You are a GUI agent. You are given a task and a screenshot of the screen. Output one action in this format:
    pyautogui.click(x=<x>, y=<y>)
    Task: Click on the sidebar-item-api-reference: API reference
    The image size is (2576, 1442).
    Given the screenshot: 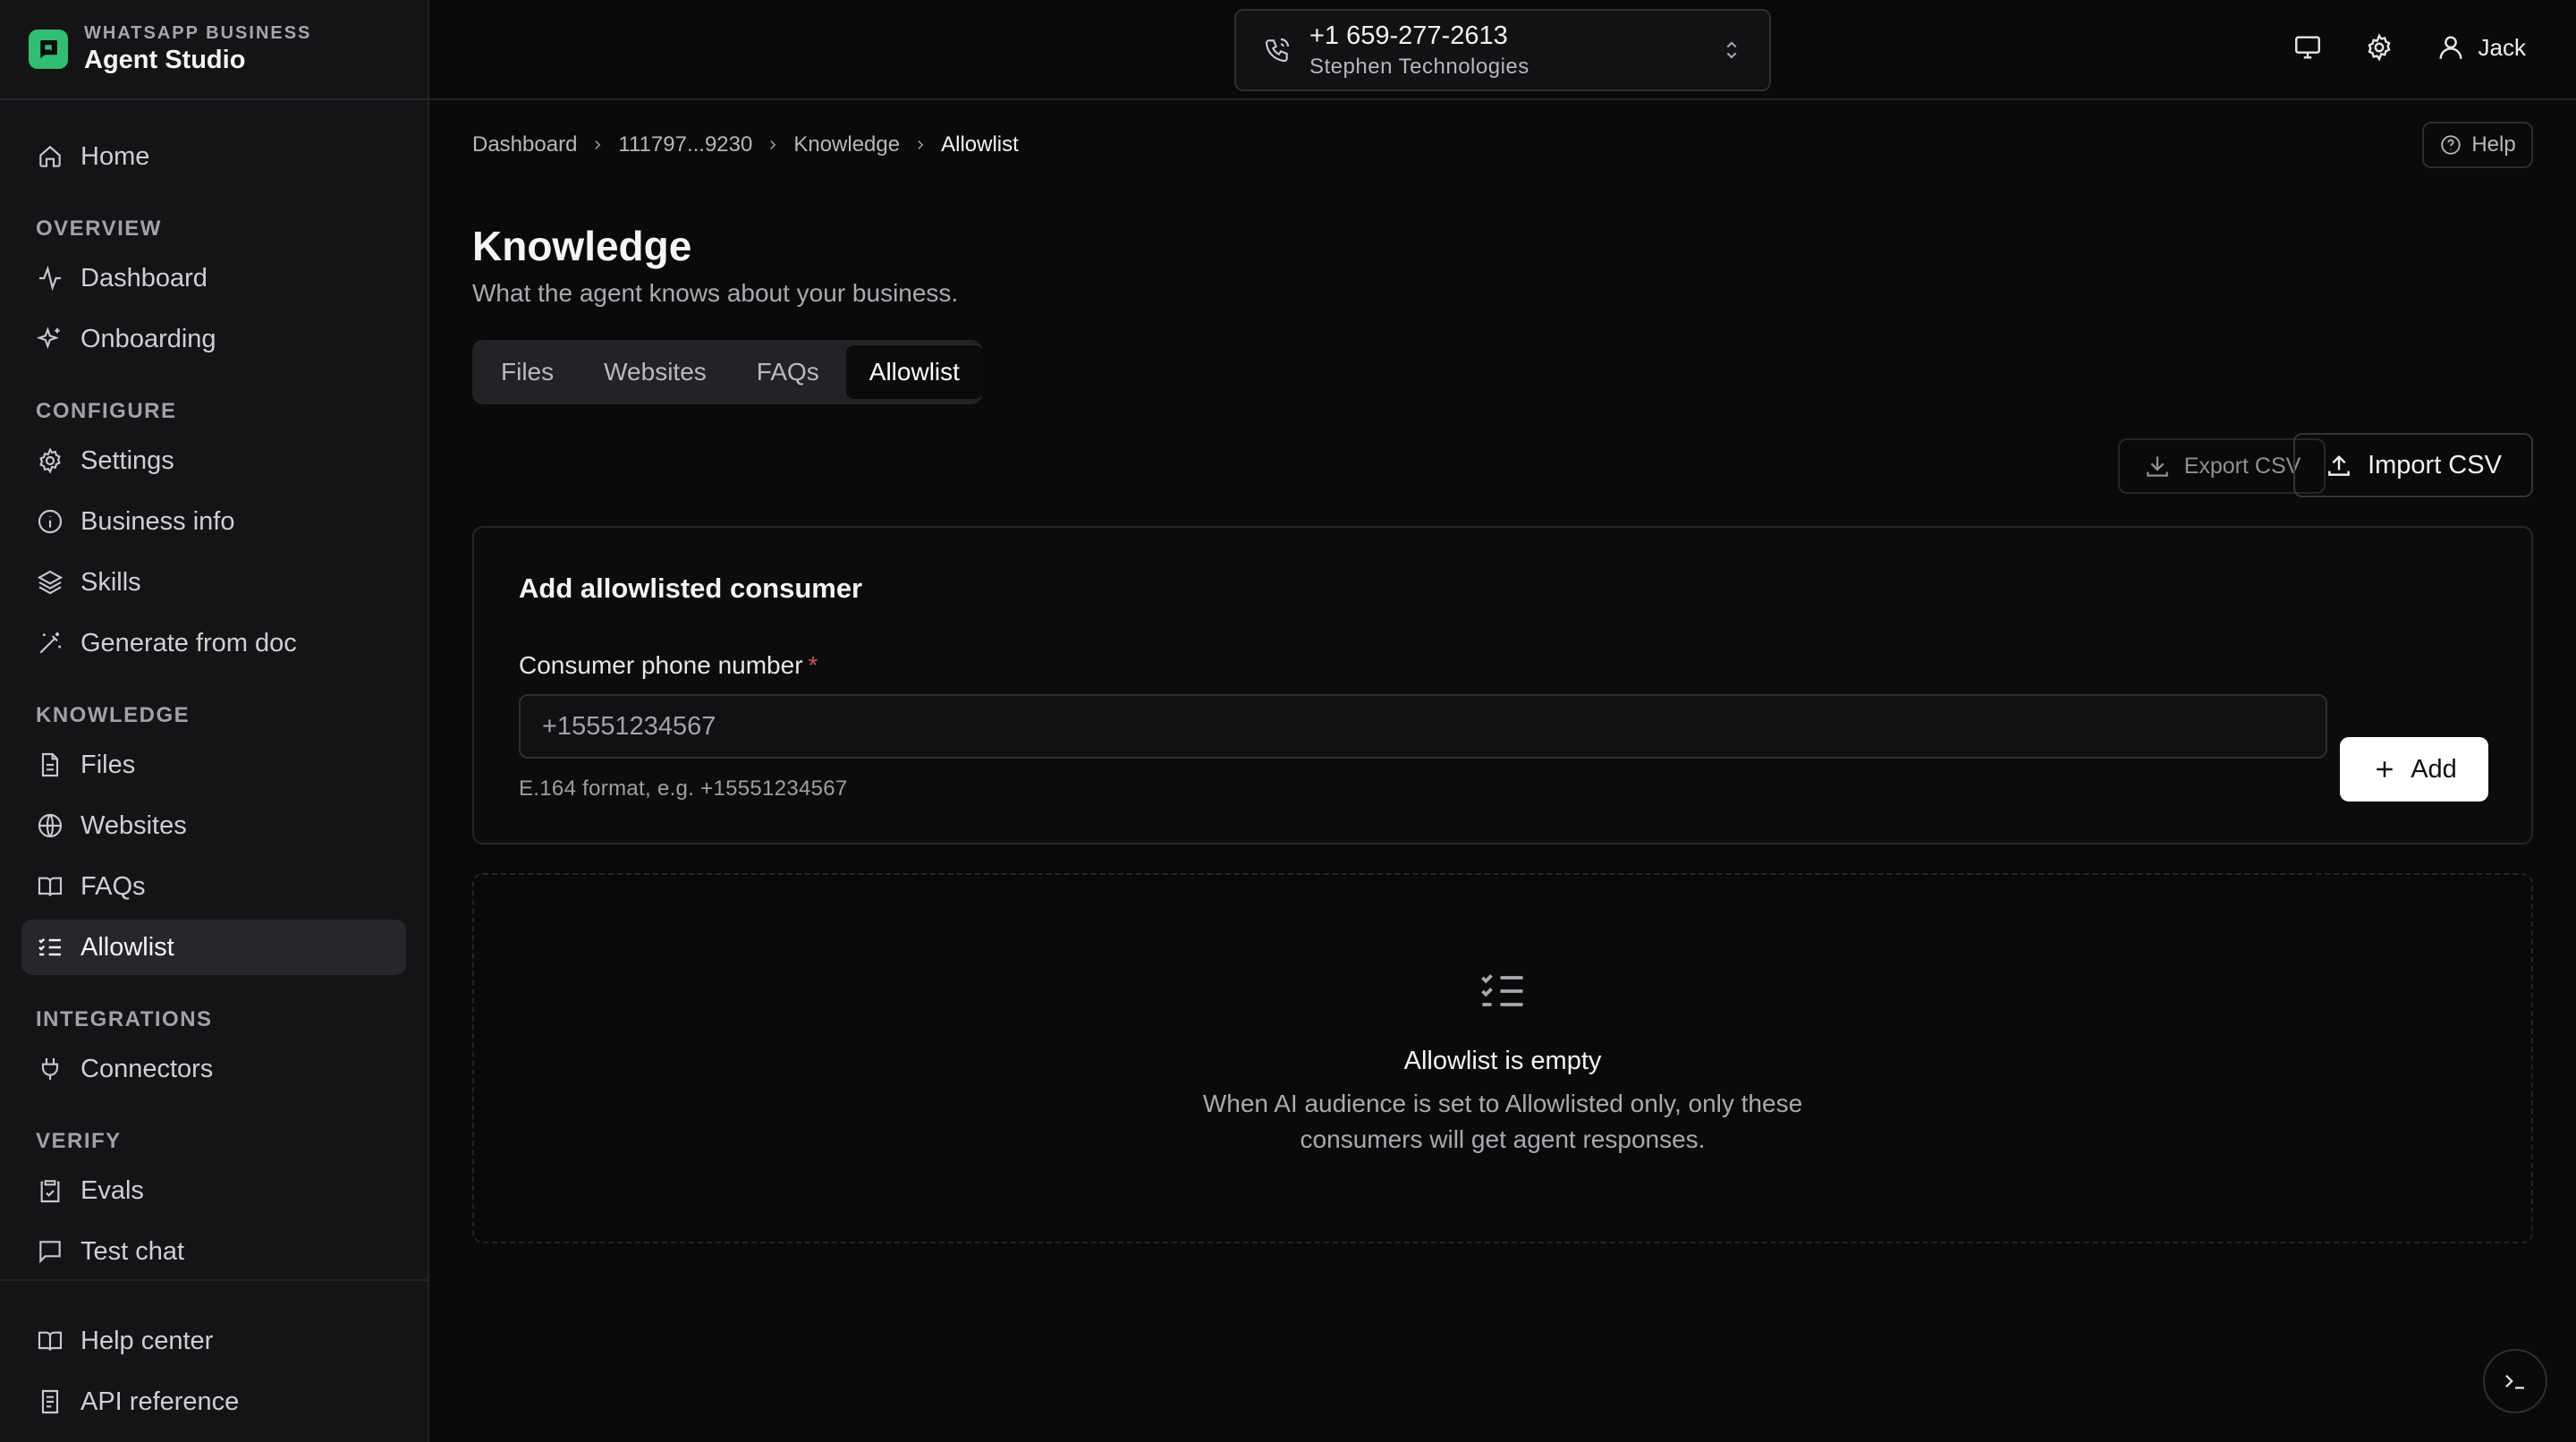 What is the action you would take?
    pyautogui.click(x=213, y=1401)
    